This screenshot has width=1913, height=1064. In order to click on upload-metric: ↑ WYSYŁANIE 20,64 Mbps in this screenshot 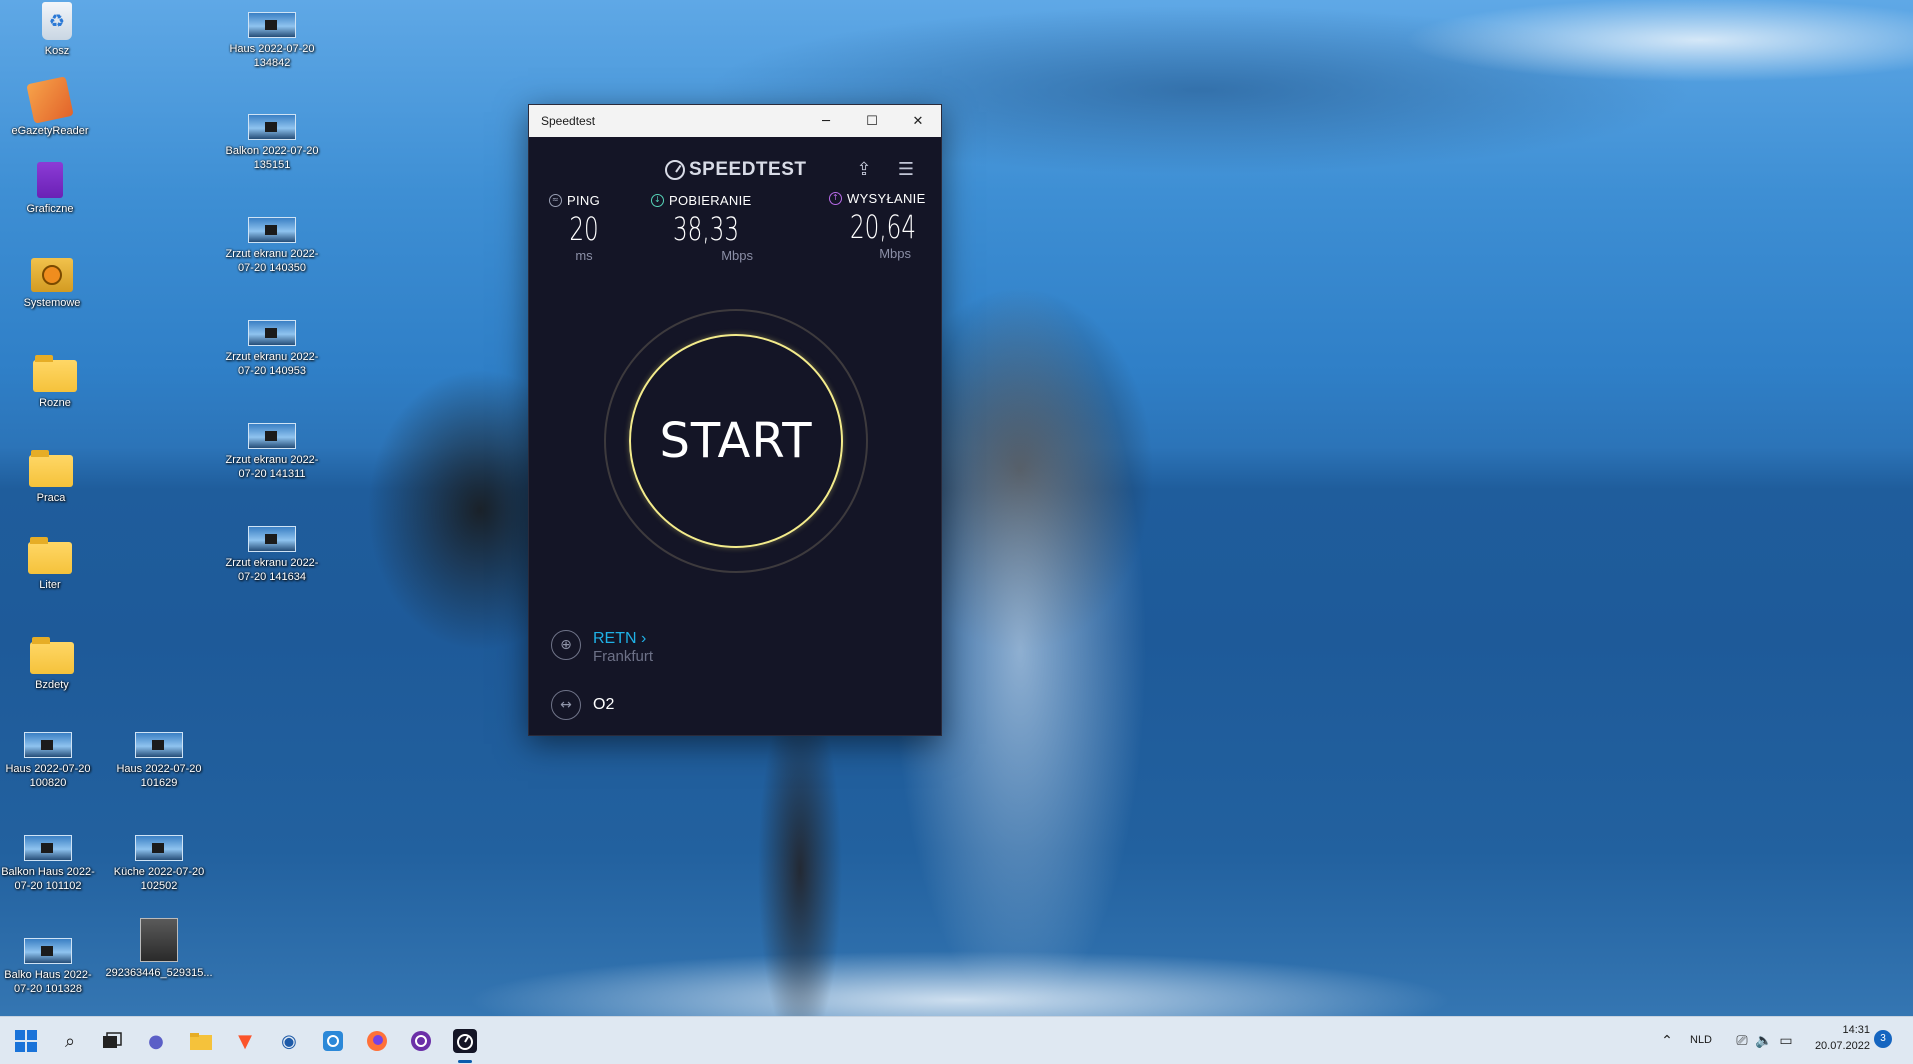, I will do `click(883, 226)`.